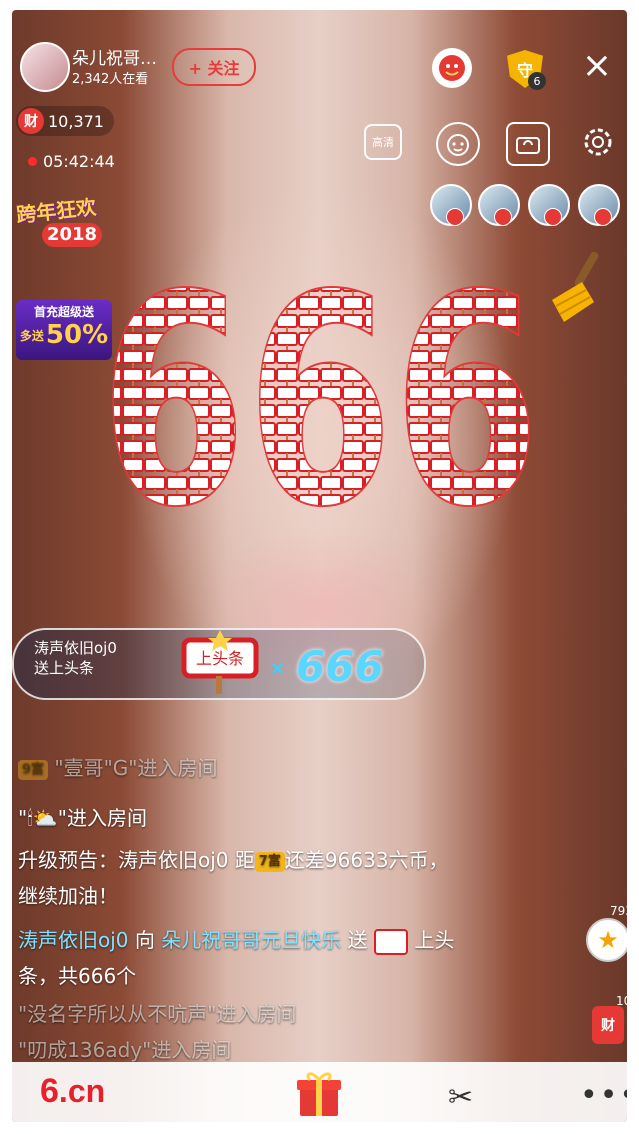 The image size is (639, 1134). I want to click on gear-graphic, so click(598, 142).